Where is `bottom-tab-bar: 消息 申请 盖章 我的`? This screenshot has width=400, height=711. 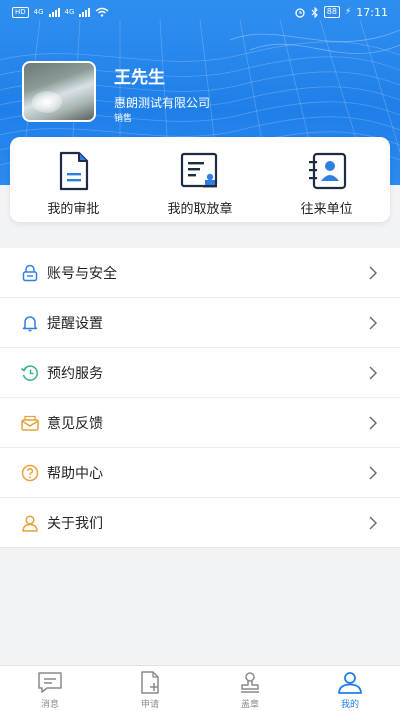
bottom-tab-bar: 消息 申请 盖章 我的 is located at coordinates (200, 688).